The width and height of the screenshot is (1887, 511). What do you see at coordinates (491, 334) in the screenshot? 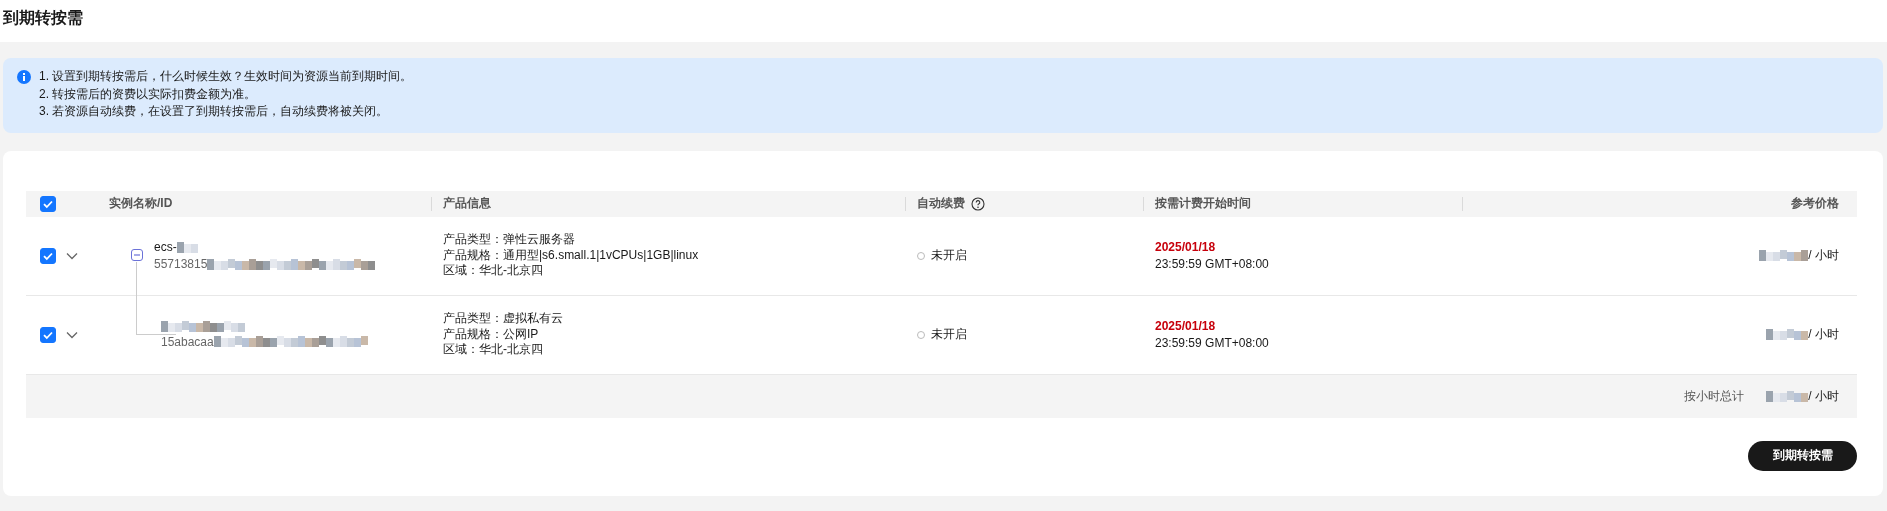
I see `product-info-text: 产品规格：公网IP` at bounding box center [491, 334].